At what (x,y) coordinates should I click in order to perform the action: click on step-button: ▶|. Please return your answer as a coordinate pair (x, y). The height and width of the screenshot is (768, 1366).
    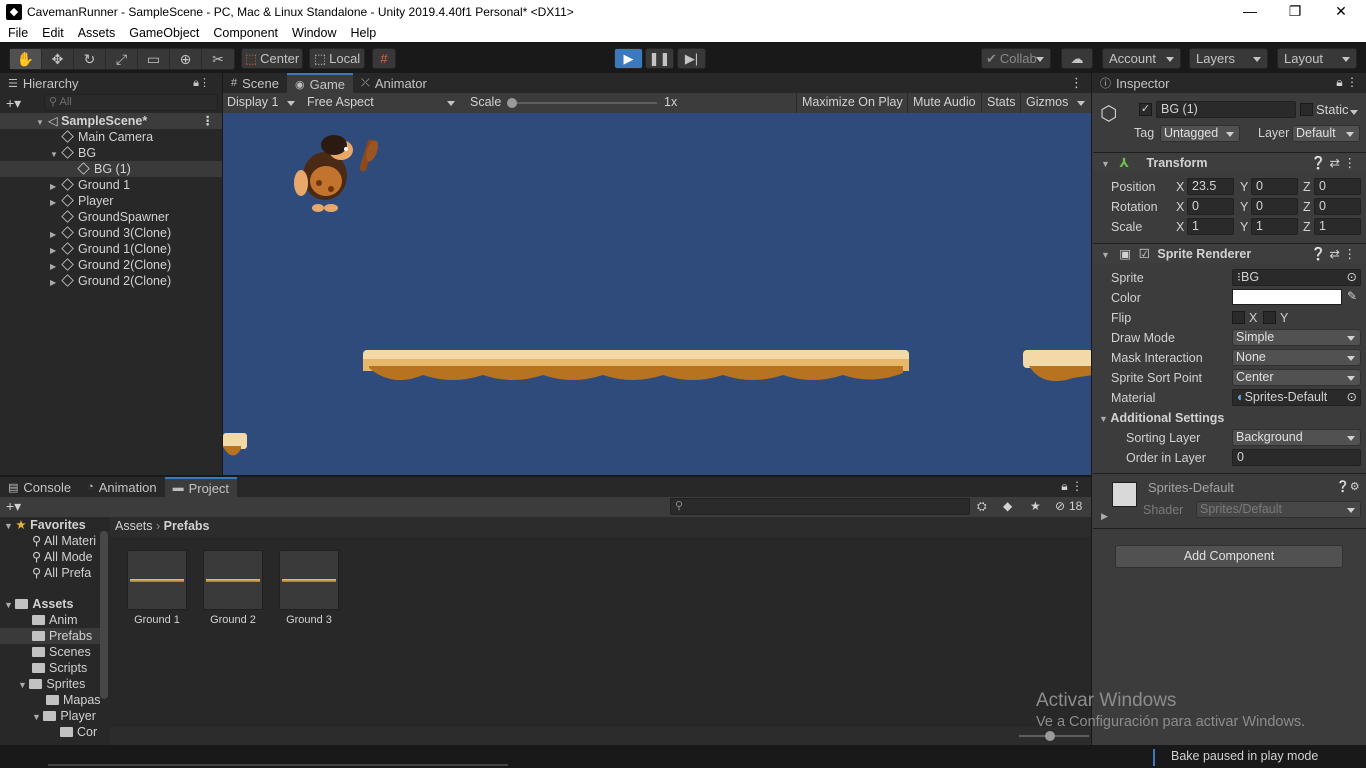
    Looking at the image, I should click on (691, 58).